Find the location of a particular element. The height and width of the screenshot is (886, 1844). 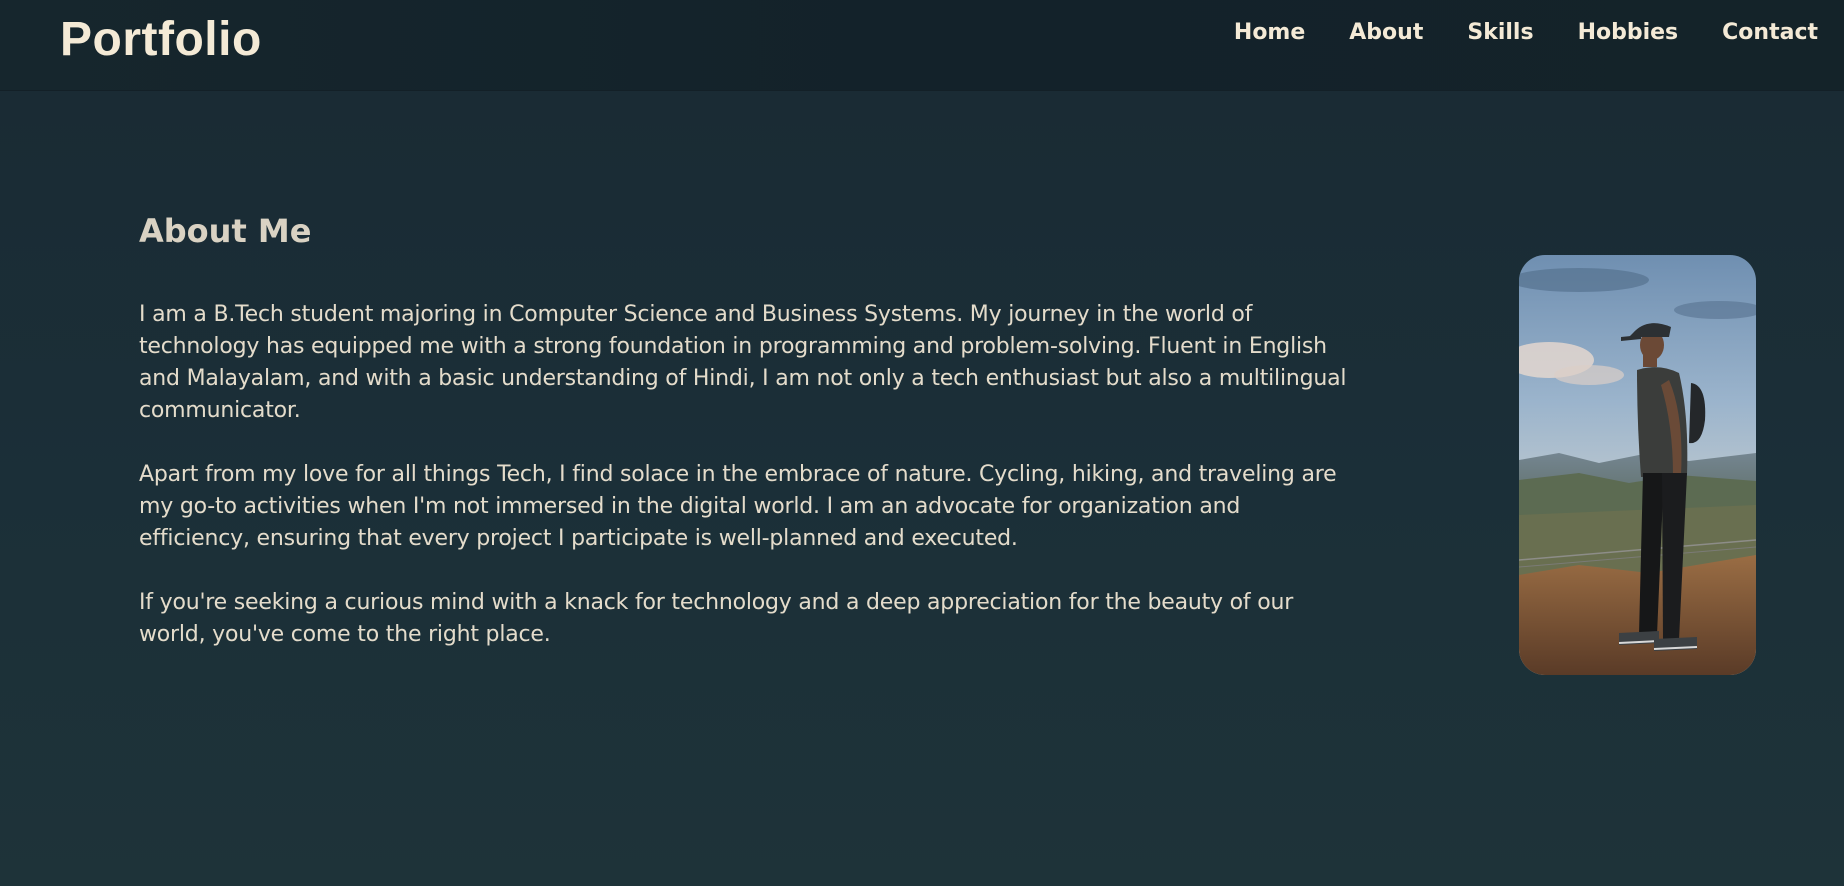

nav-link-about: About is located at coordinates (1386, 32).